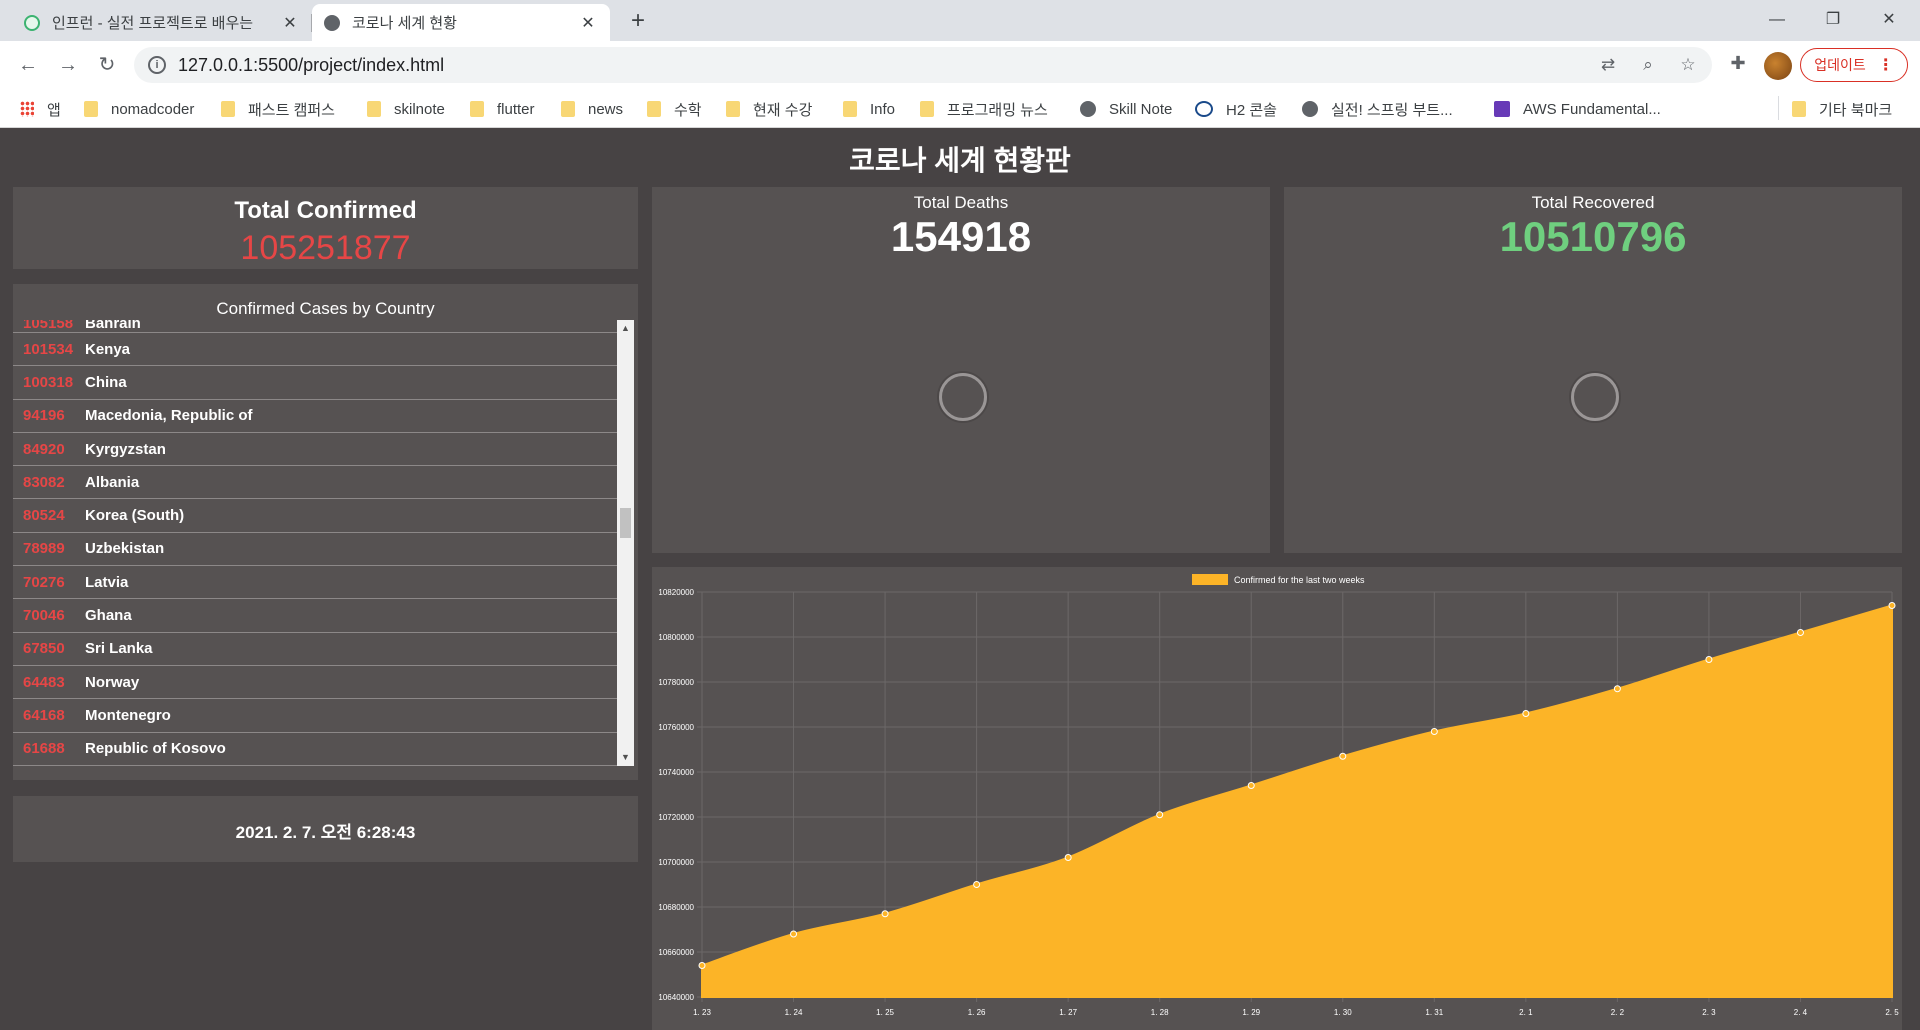  Describe the element at coordinates (625, 523) in the screenshot. I see `scrollbar-thumb` at that location.